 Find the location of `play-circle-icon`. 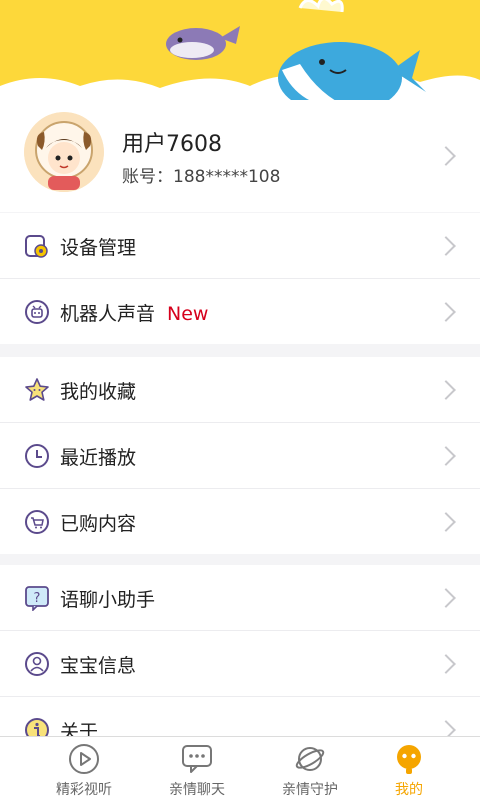

play-circle-icon is located at coordinates (84, 759).